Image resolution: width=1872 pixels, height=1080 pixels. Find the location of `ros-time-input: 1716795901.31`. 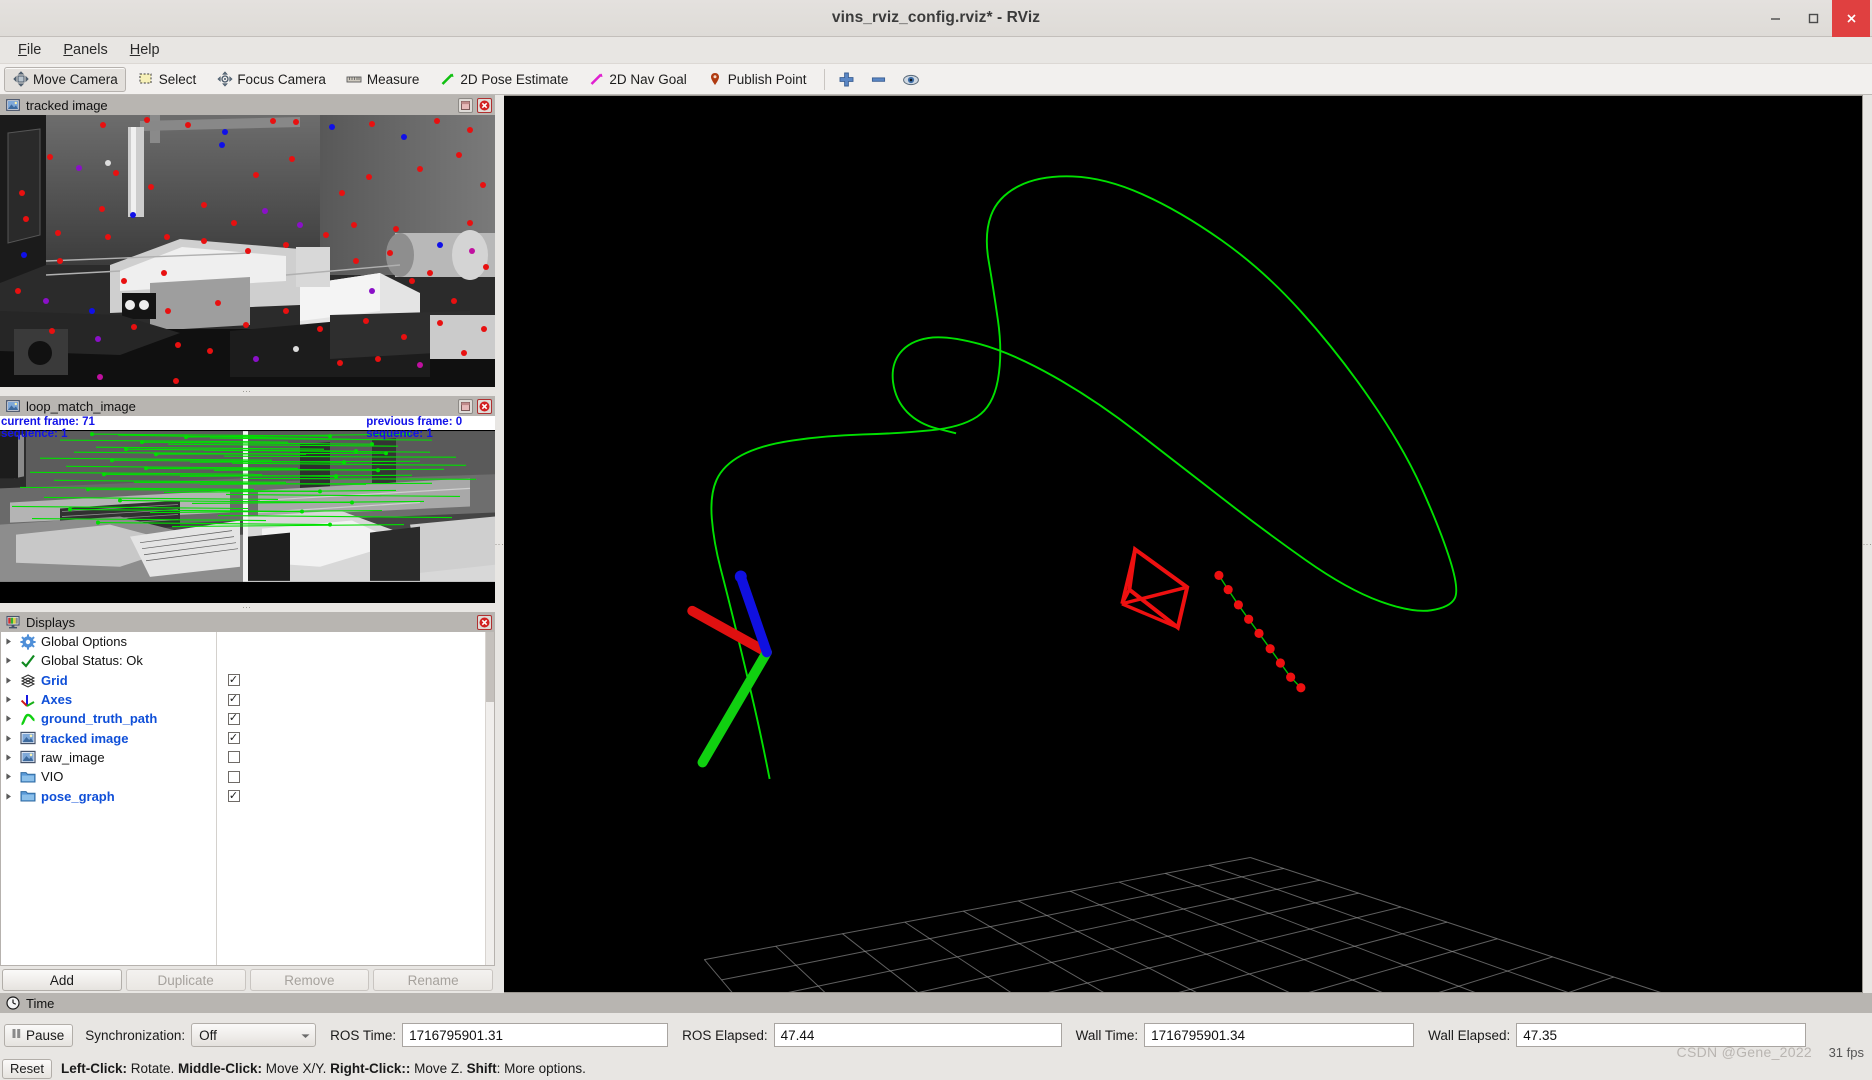

ros-time-input: 1716795901.31 is located at coordinates (535, 1035).